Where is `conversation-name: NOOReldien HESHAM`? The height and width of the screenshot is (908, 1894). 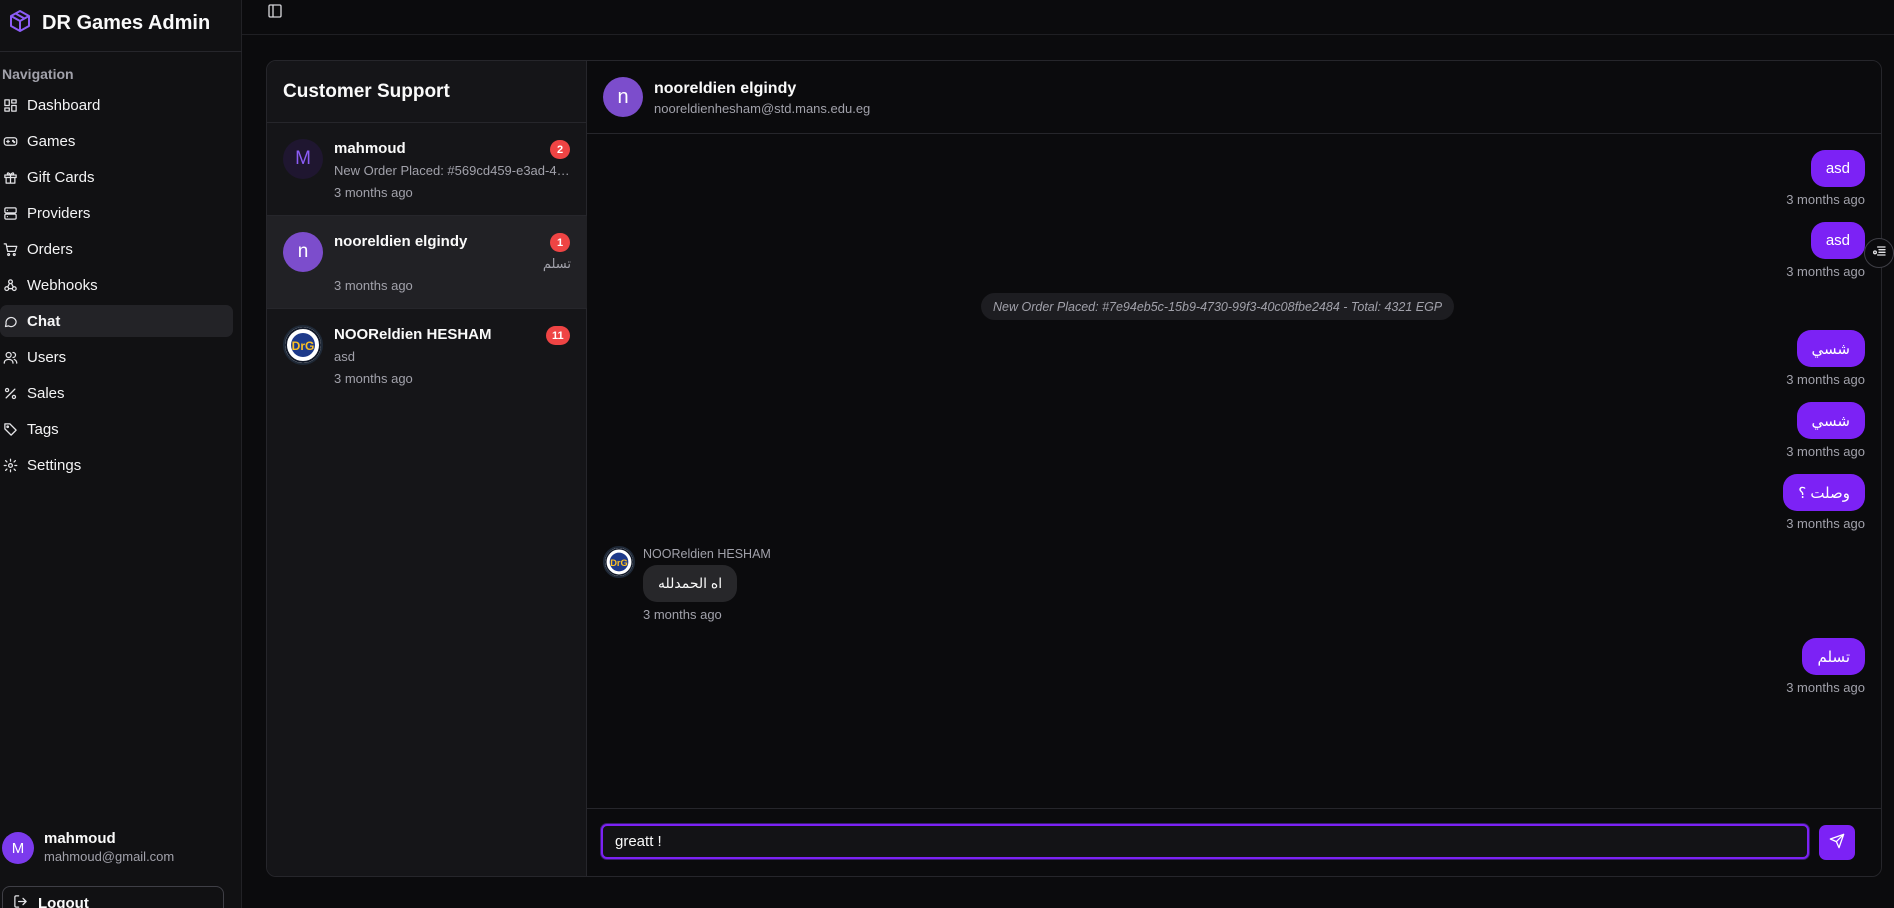 conversation-name: NOOReldien HESHAM is located at coordinates (413, 334).